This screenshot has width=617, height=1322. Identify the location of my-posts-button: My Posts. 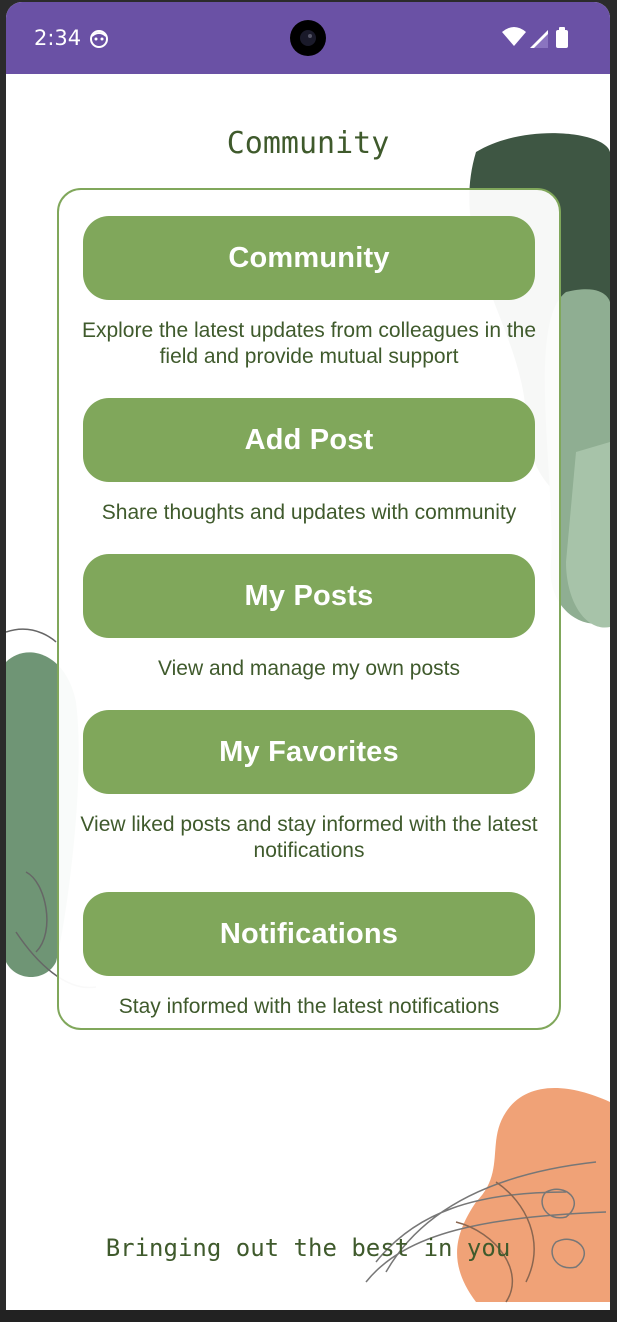
(309, 596).